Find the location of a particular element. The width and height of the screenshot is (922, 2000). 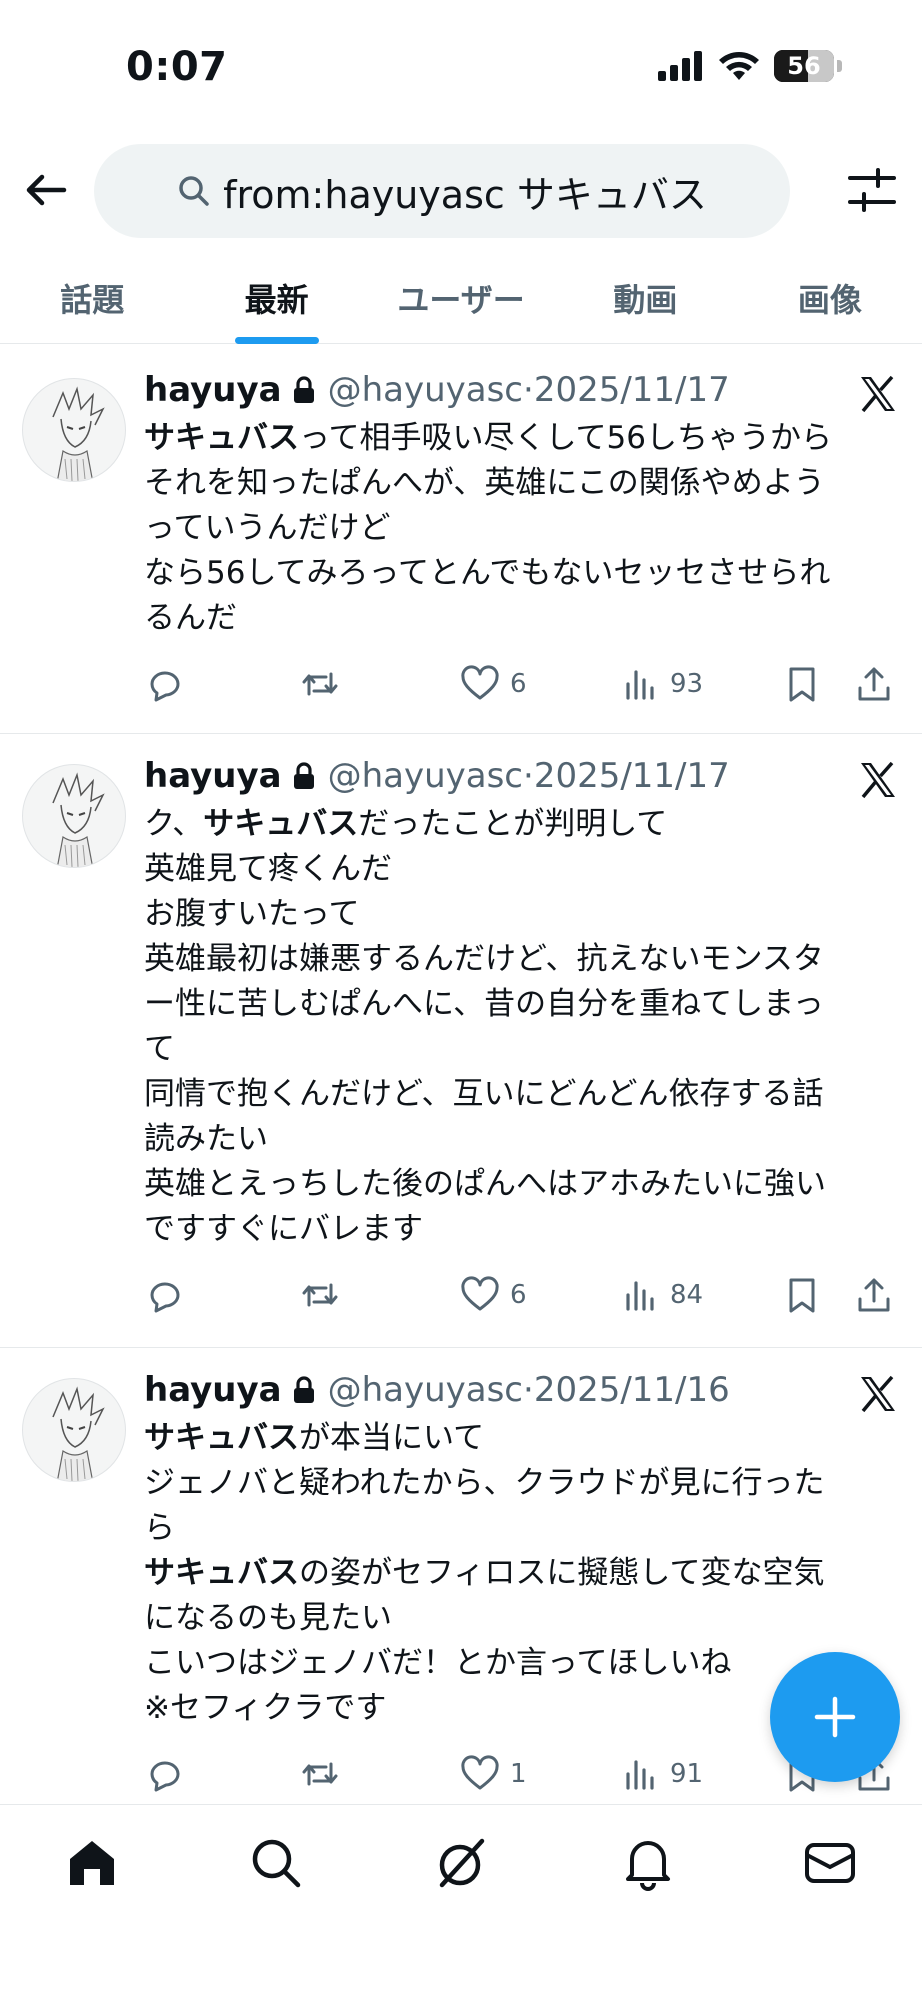

tweet-line: サキュバスって相手吸い尽くして56しちゃうから is located at coordinates (488, 438).